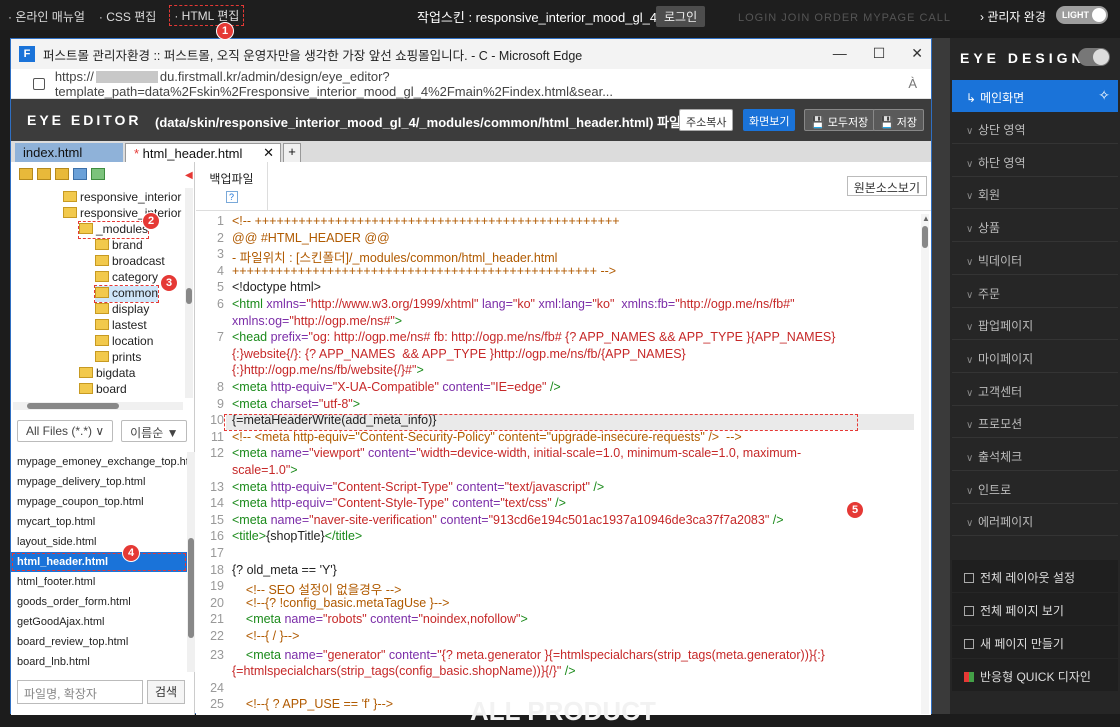 The image size is (1120, 727). What do you see at coordinates (1035, 96) in the screenshot?
I see `menu-main-screen: ↳ 메인화면 ✧` at bounding box center [1035, 96].